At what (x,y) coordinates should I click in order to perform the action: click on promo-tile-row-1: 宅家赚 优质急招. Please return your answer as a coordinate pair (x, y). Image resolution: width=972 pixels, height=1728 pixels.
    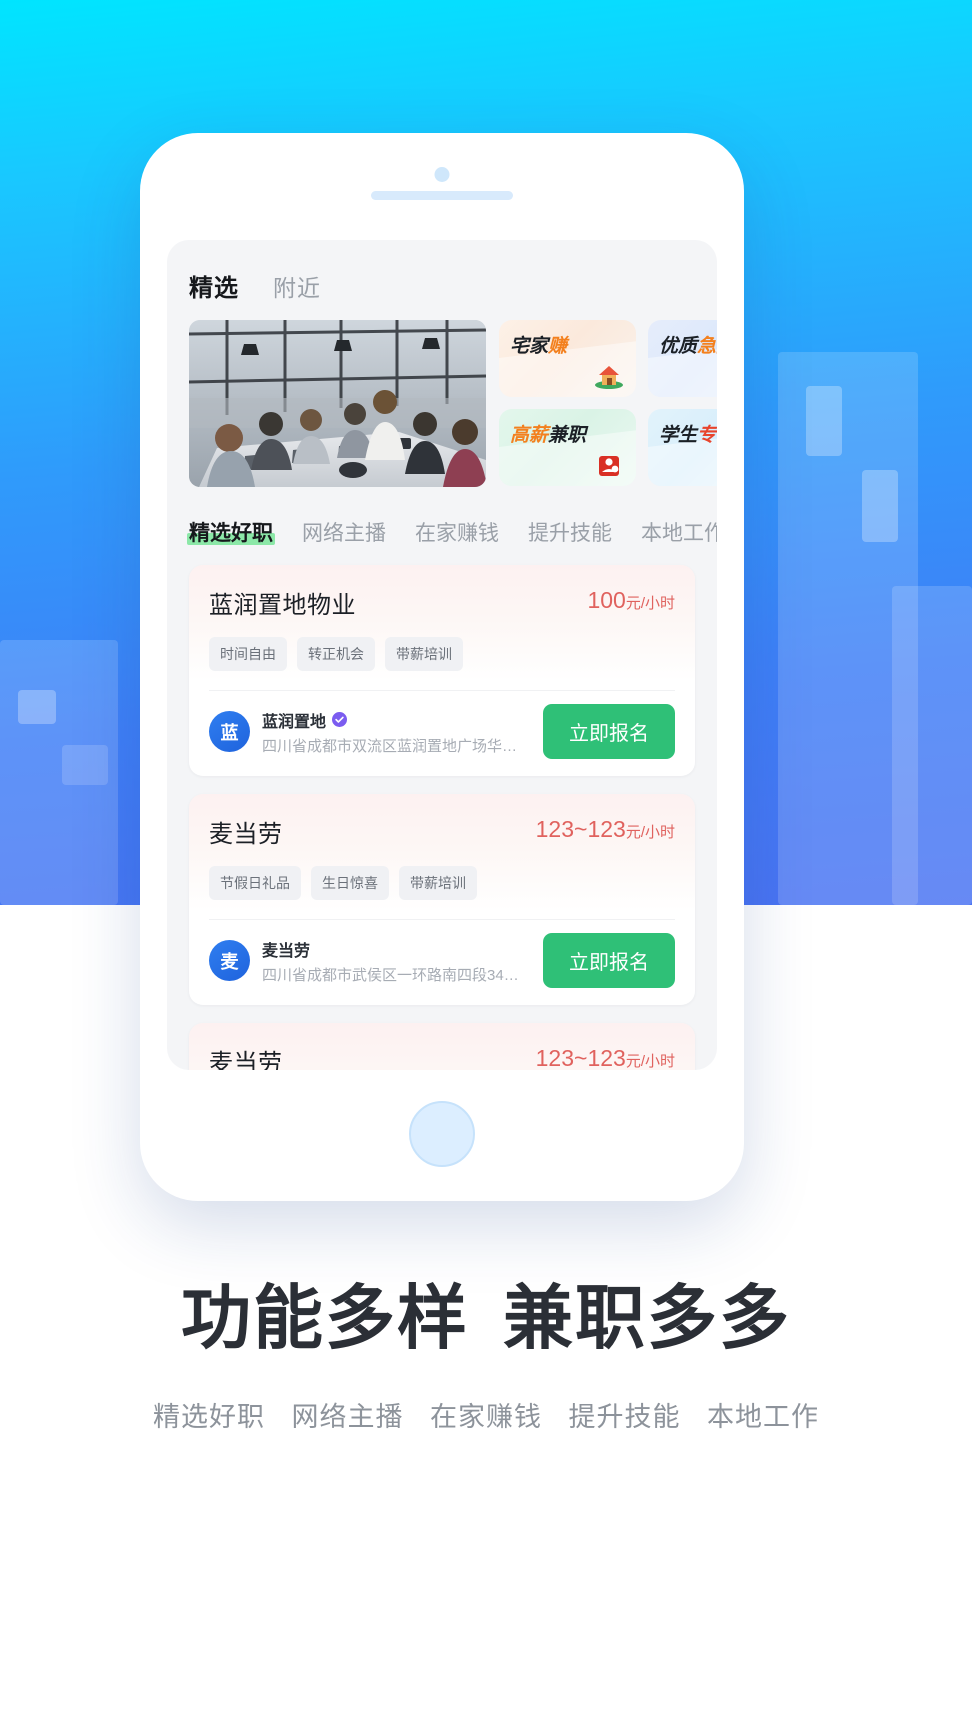
    Looking at the image, I should click on (608, 358).